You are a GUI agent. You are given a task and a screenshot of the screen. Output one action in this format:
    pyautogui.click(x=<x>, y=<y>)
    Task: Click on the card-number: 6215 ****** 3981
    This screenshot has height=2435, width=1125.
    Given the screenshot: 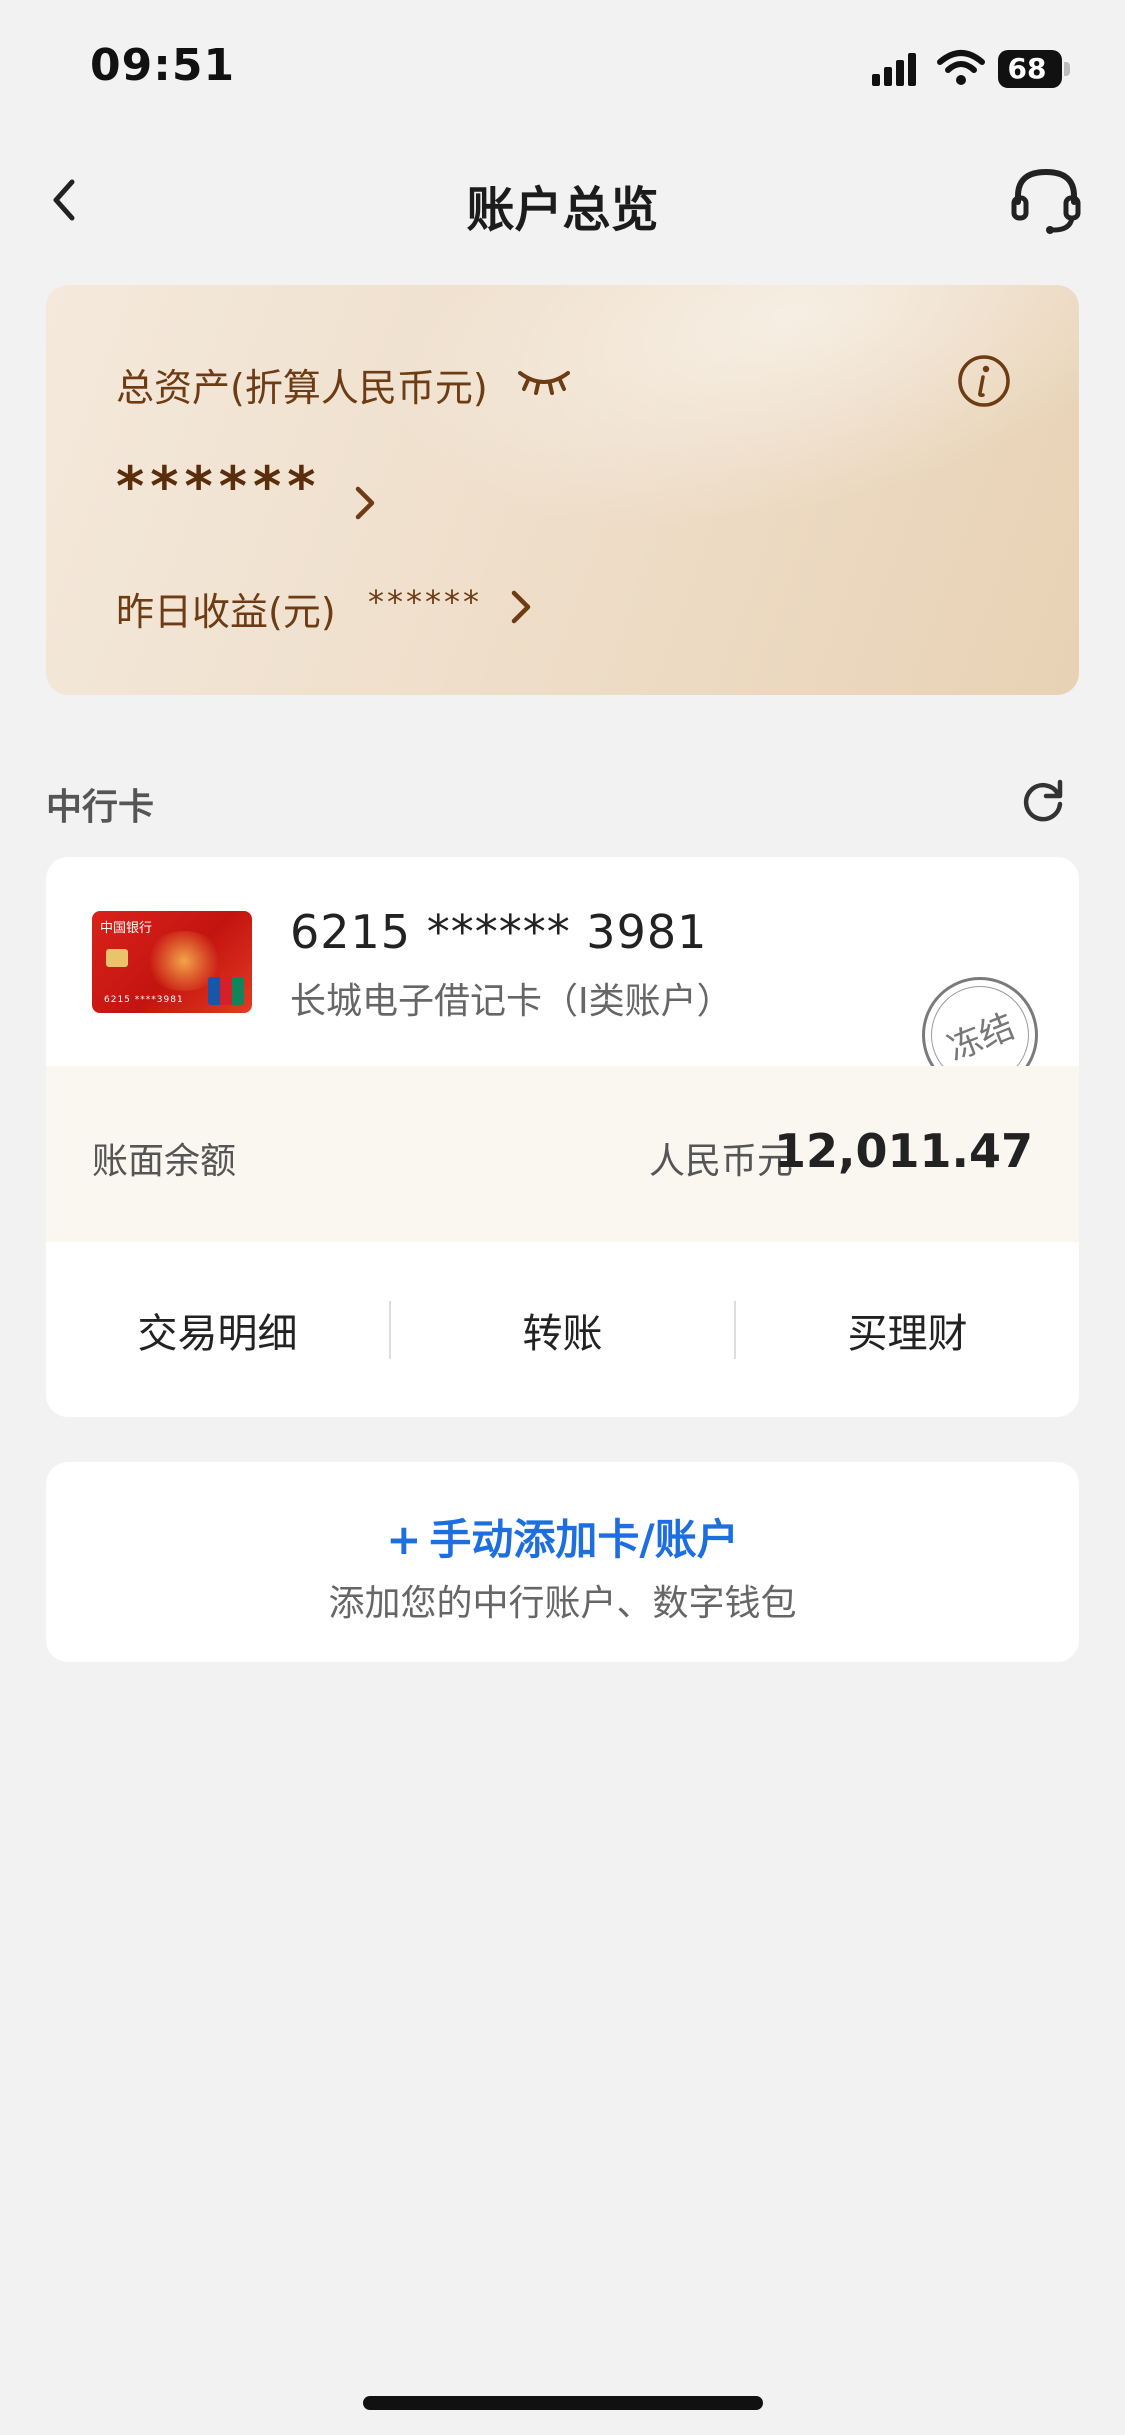 What is the action you would take?
    pyautogui.click(x=498, y=932)
    